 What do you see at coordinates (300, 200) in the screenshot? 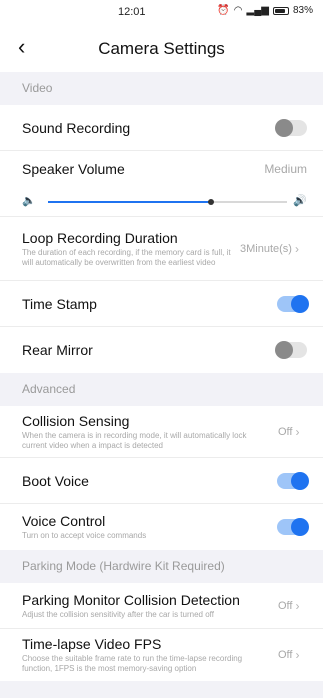
I see `volume-max-icon: 🔊` at bounding box center [300, 200].